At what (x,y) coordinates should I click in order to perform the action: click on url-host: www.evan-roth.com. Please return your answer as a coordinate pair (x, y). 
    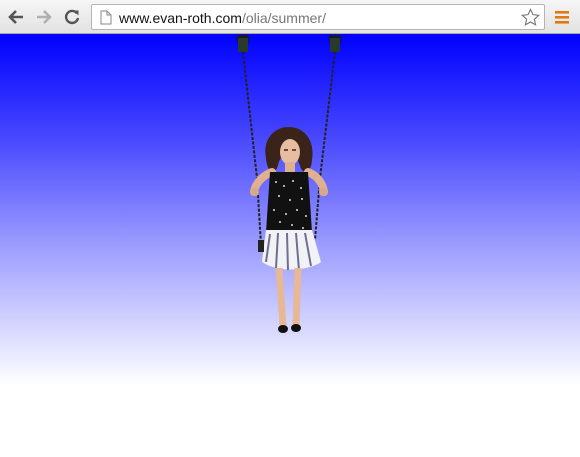
    Looking at the image, I should click on (180, 18).